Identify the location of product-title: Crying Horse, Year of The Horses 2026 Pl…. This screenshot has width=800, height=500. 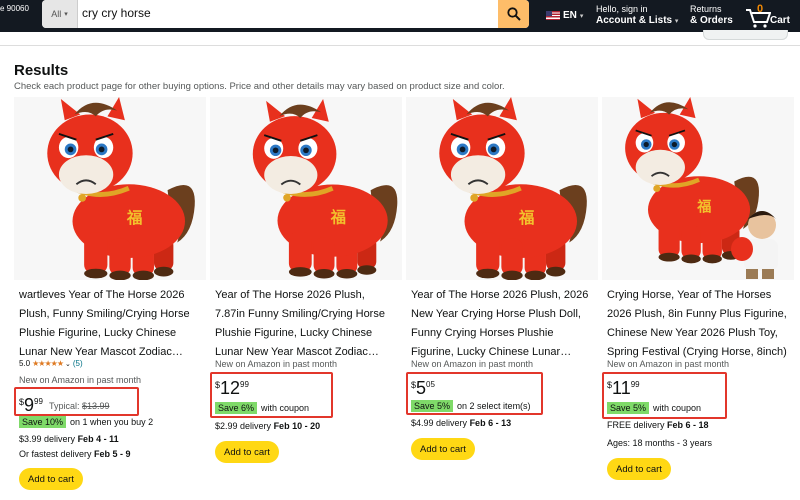
(698, 324).